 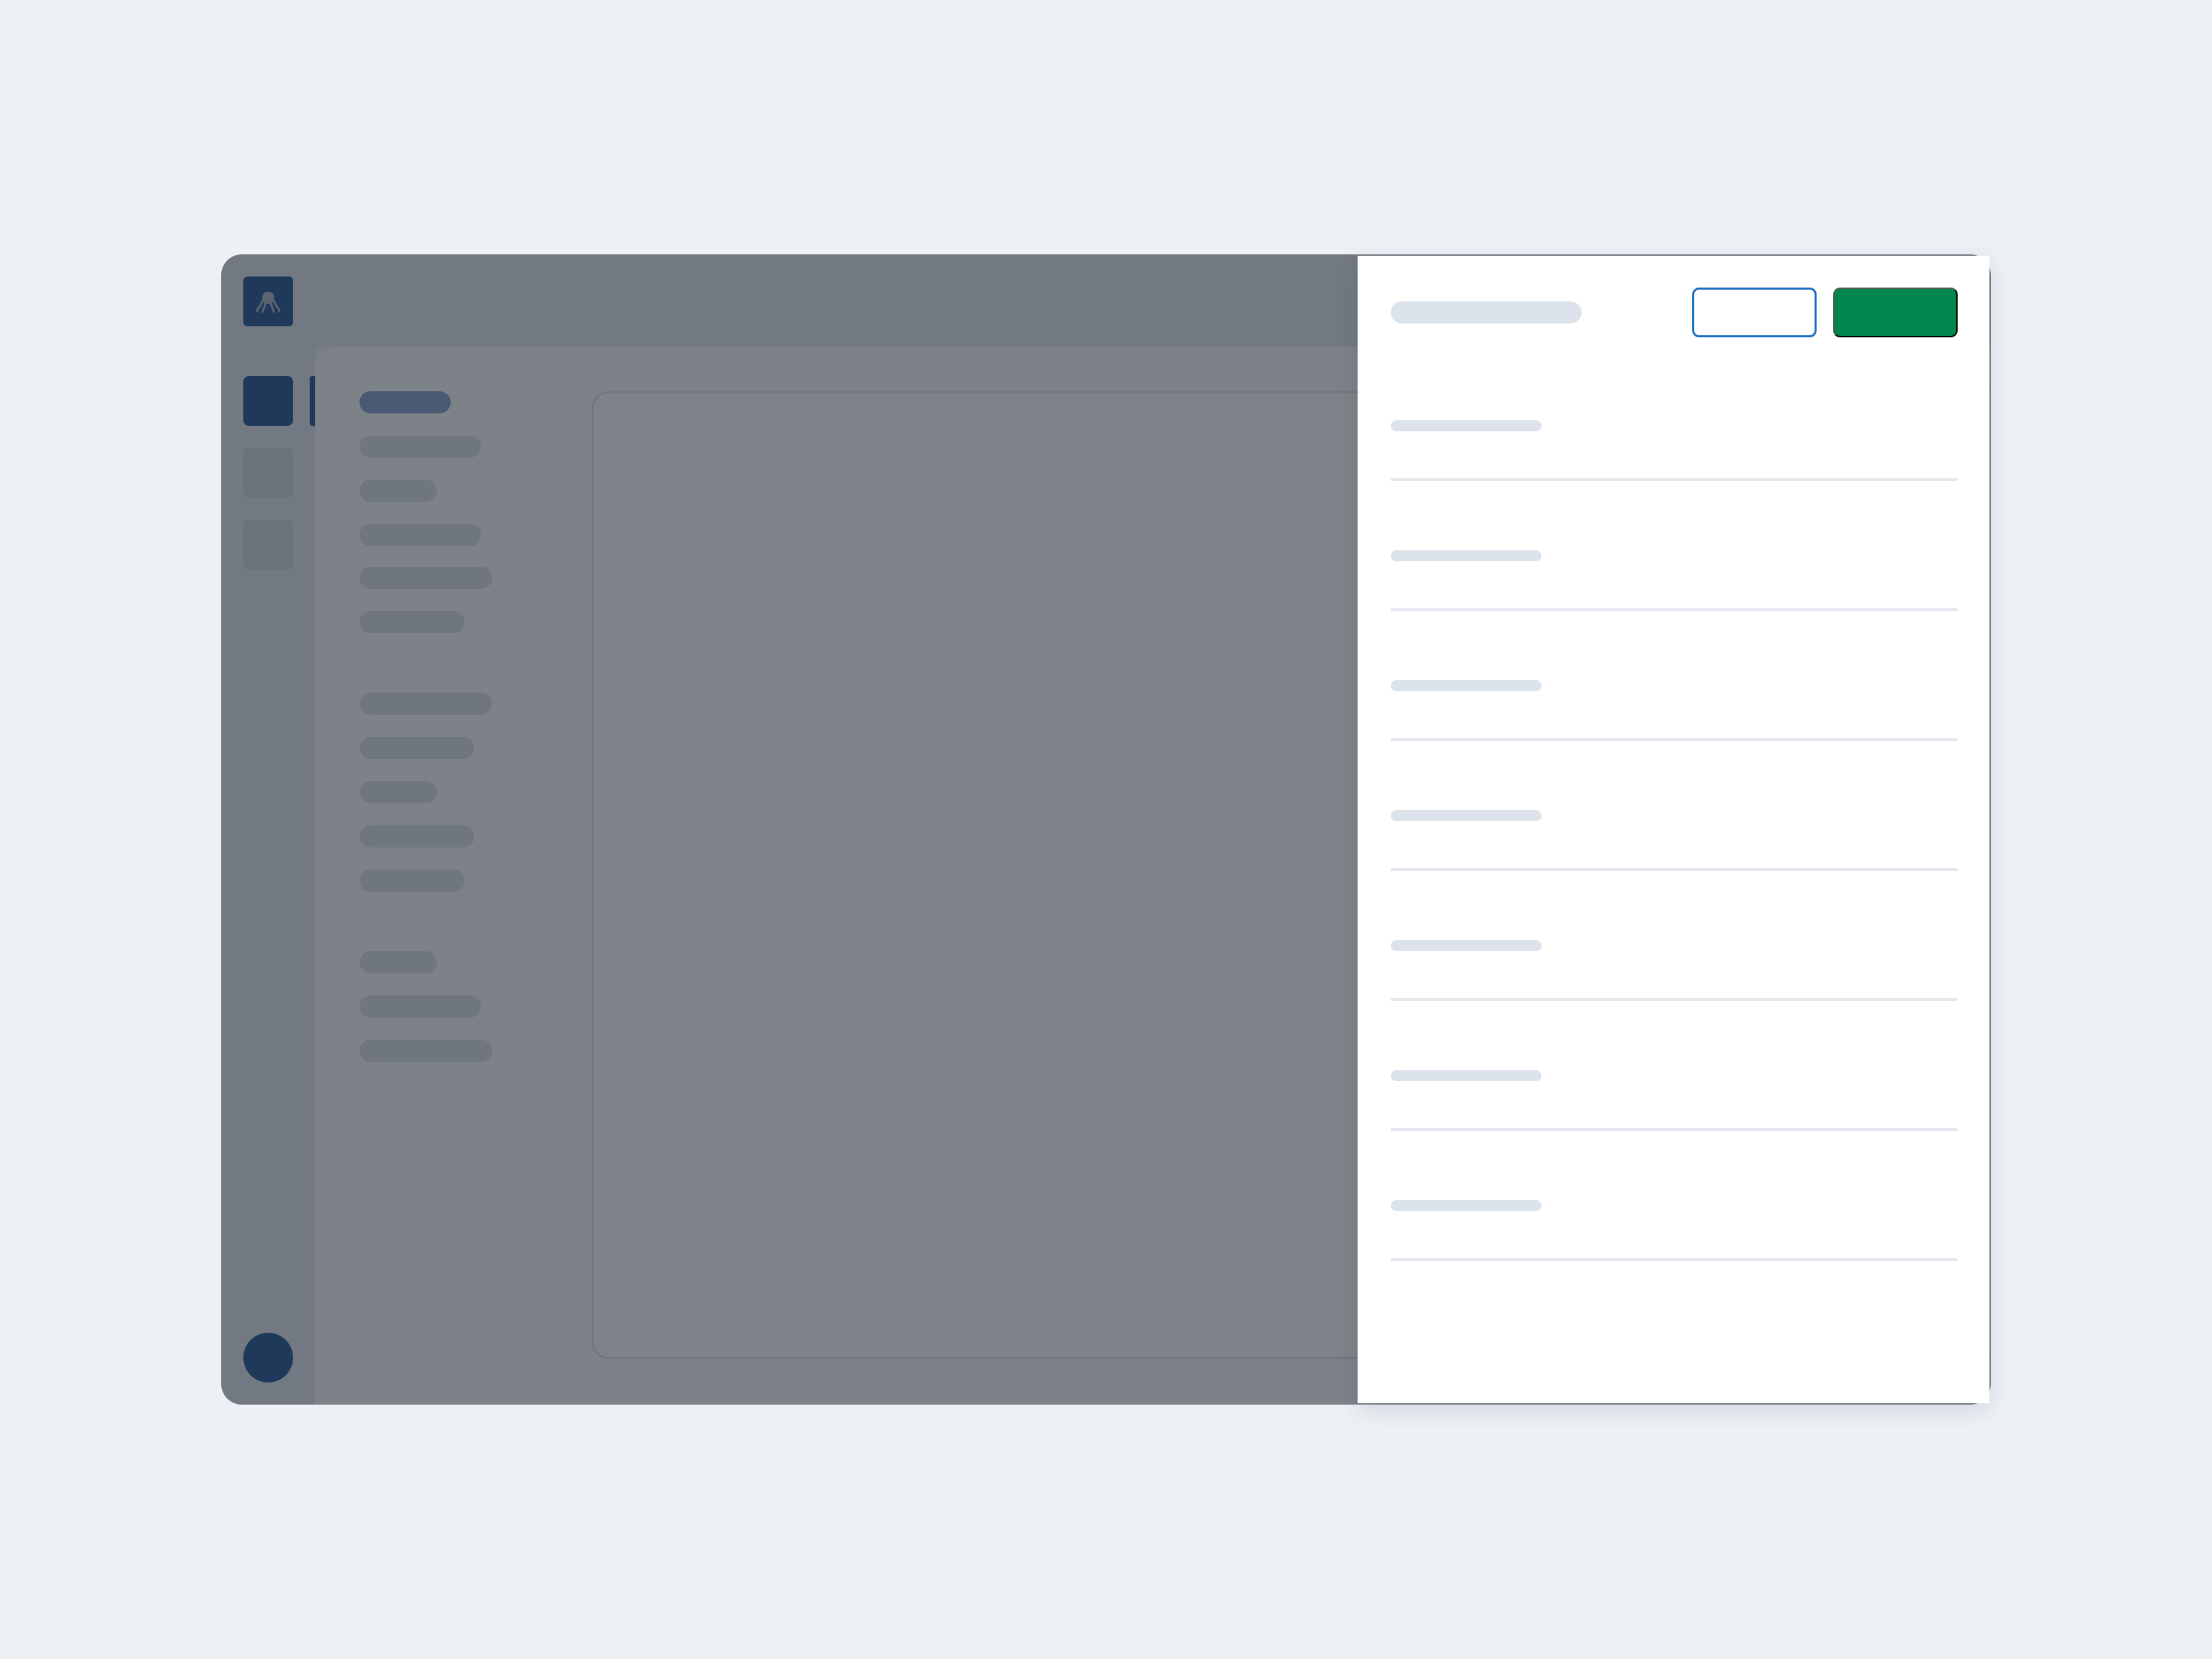 What do you see at coordinates (1755, 313) in the screenshot?
I see `cancel-button` at bounding box center [1755, 313].